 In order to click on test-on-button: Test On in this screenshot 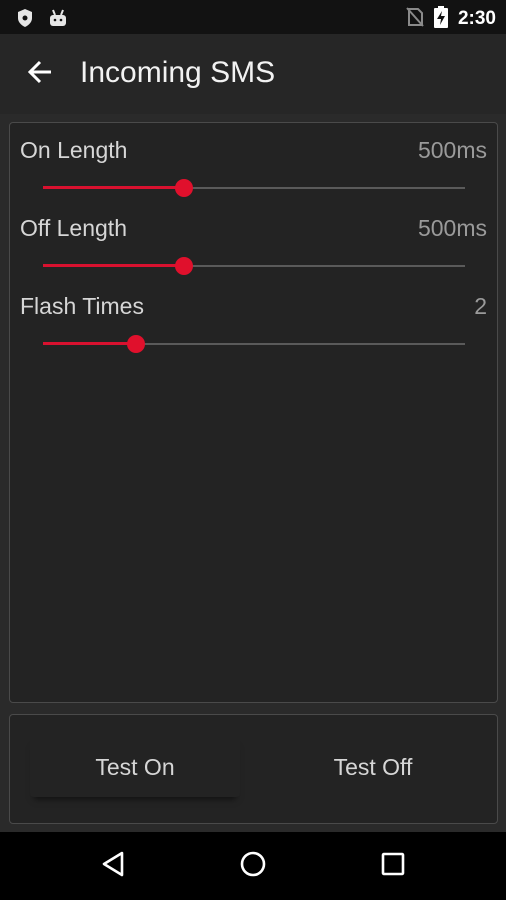, I will do `click(135, 767)`.